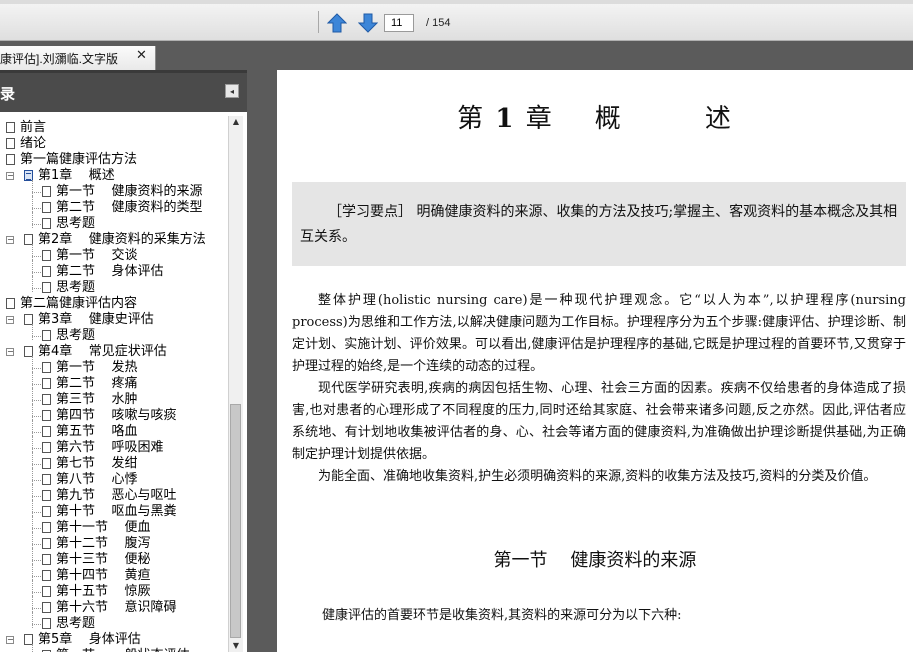 The image size is (913, 652). What do you see at coordinates (232, 91) in the screenshot?
I see `collapse-sidebar-icon: ◂` at bounding box center [232, 91].